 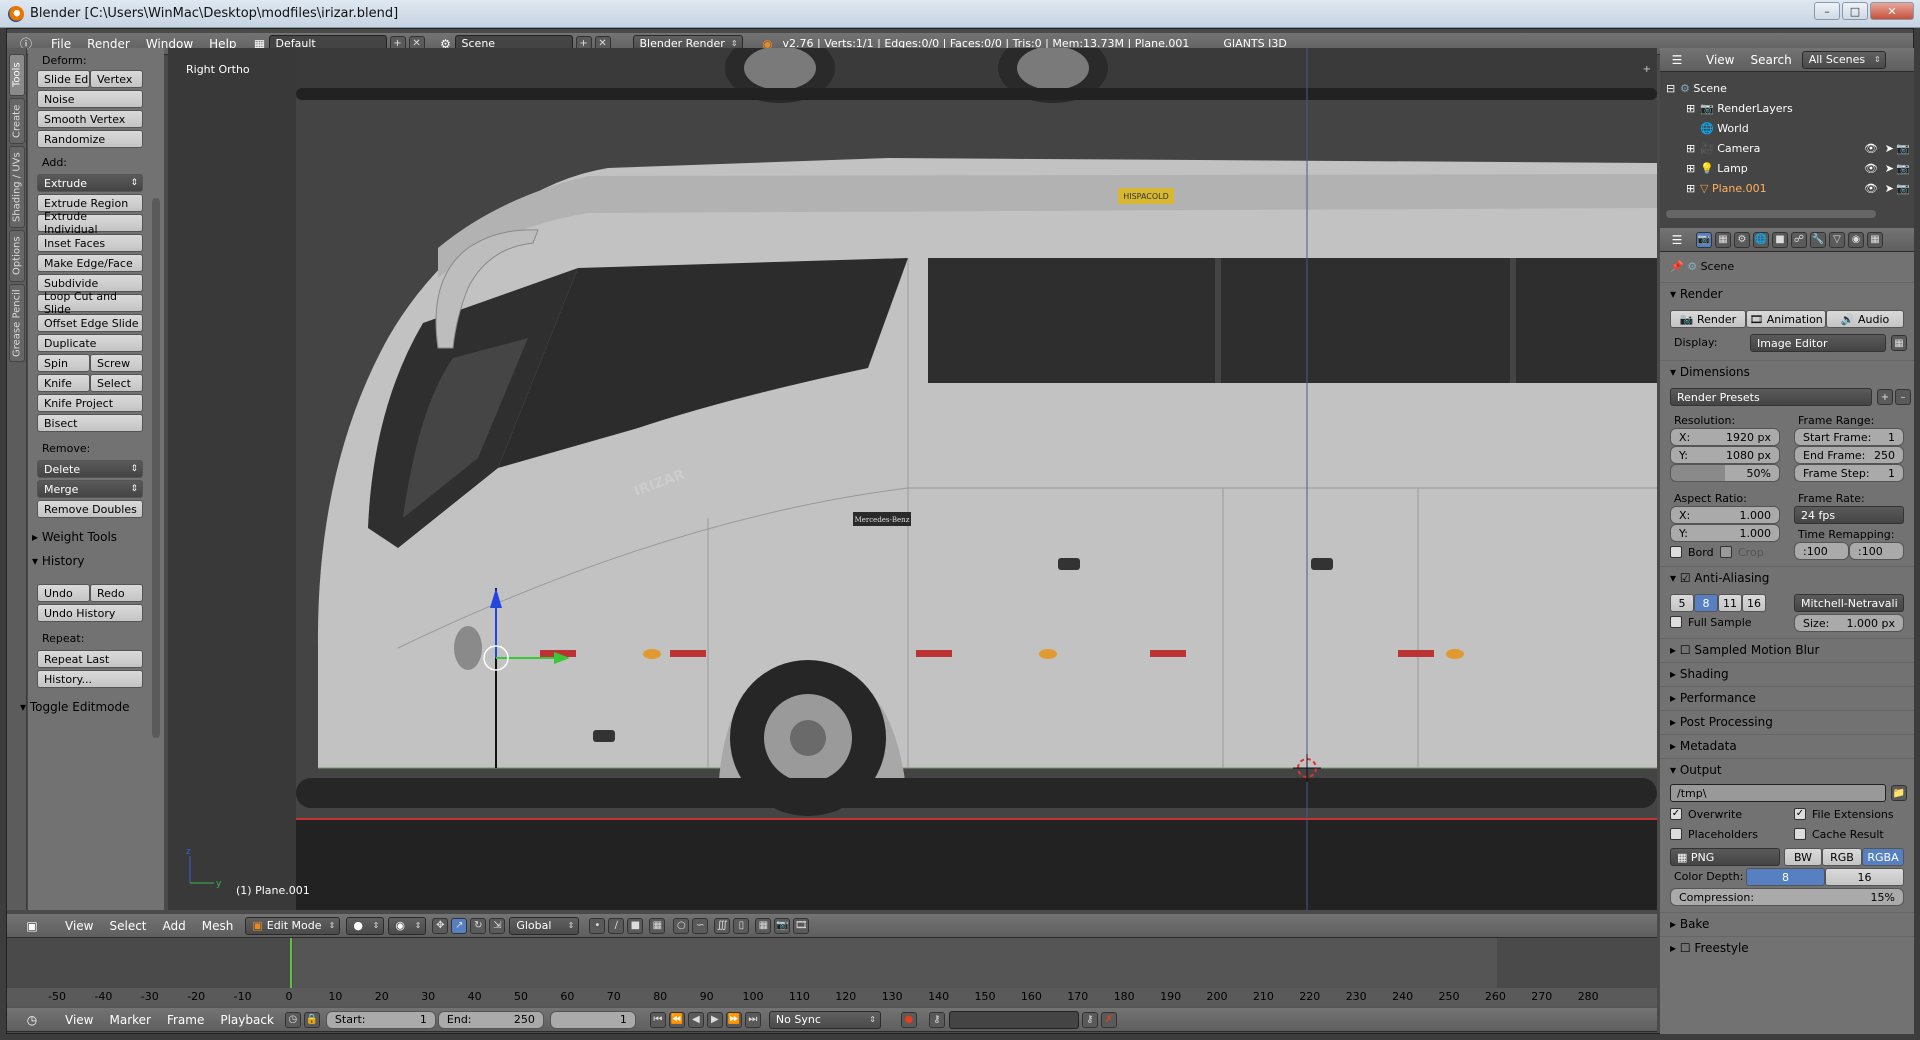 What do you see at coordinates (90, 243) in the screenshot?
I see `inset-faces-button: Inset Faces` at bounding box center [90, 243].